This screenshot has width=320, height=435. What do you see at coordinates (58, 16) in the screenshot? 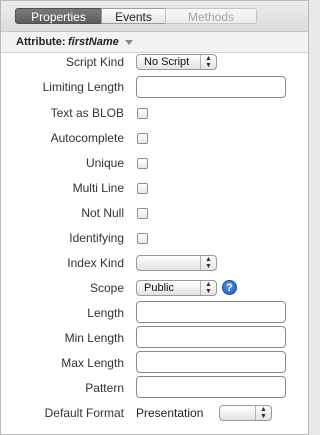
I see `tab-properties: Properties` at bounding box center [58, 16].